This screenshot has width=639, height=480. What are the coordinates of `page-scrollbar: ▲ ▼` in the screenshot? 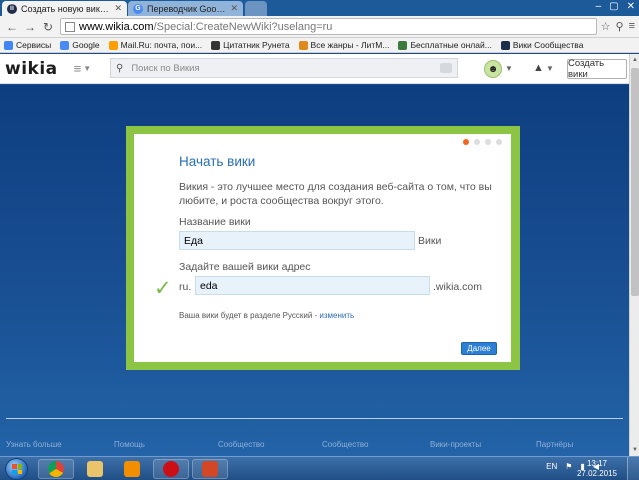 It's located at (634, 255).